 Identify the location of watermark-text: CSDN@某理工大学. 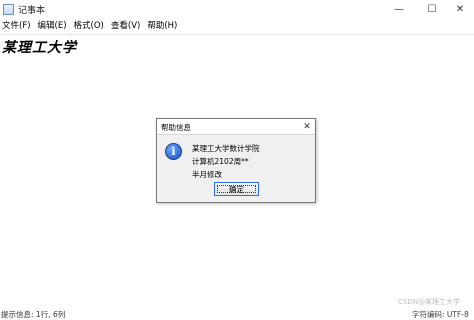
(429, 302).